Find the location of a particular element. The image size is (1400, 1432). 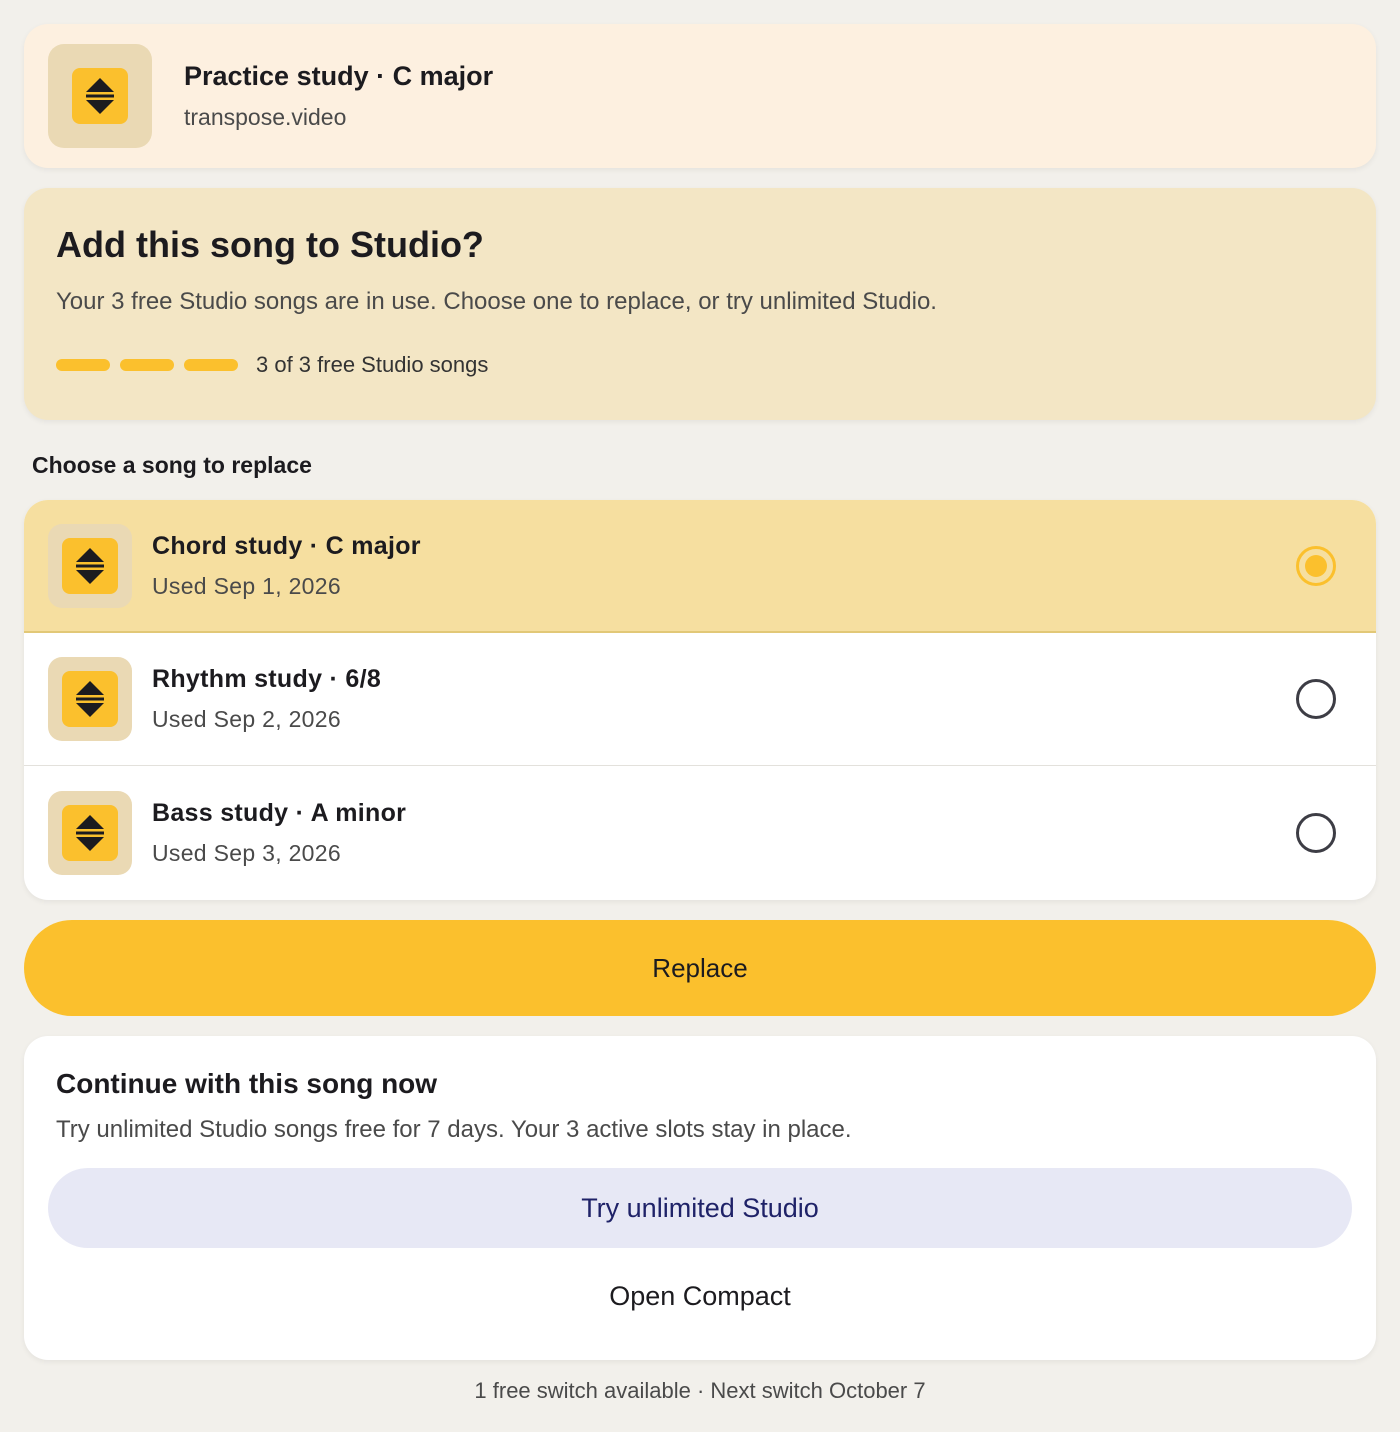

radio-selected is located at coordinates (1316, 565).